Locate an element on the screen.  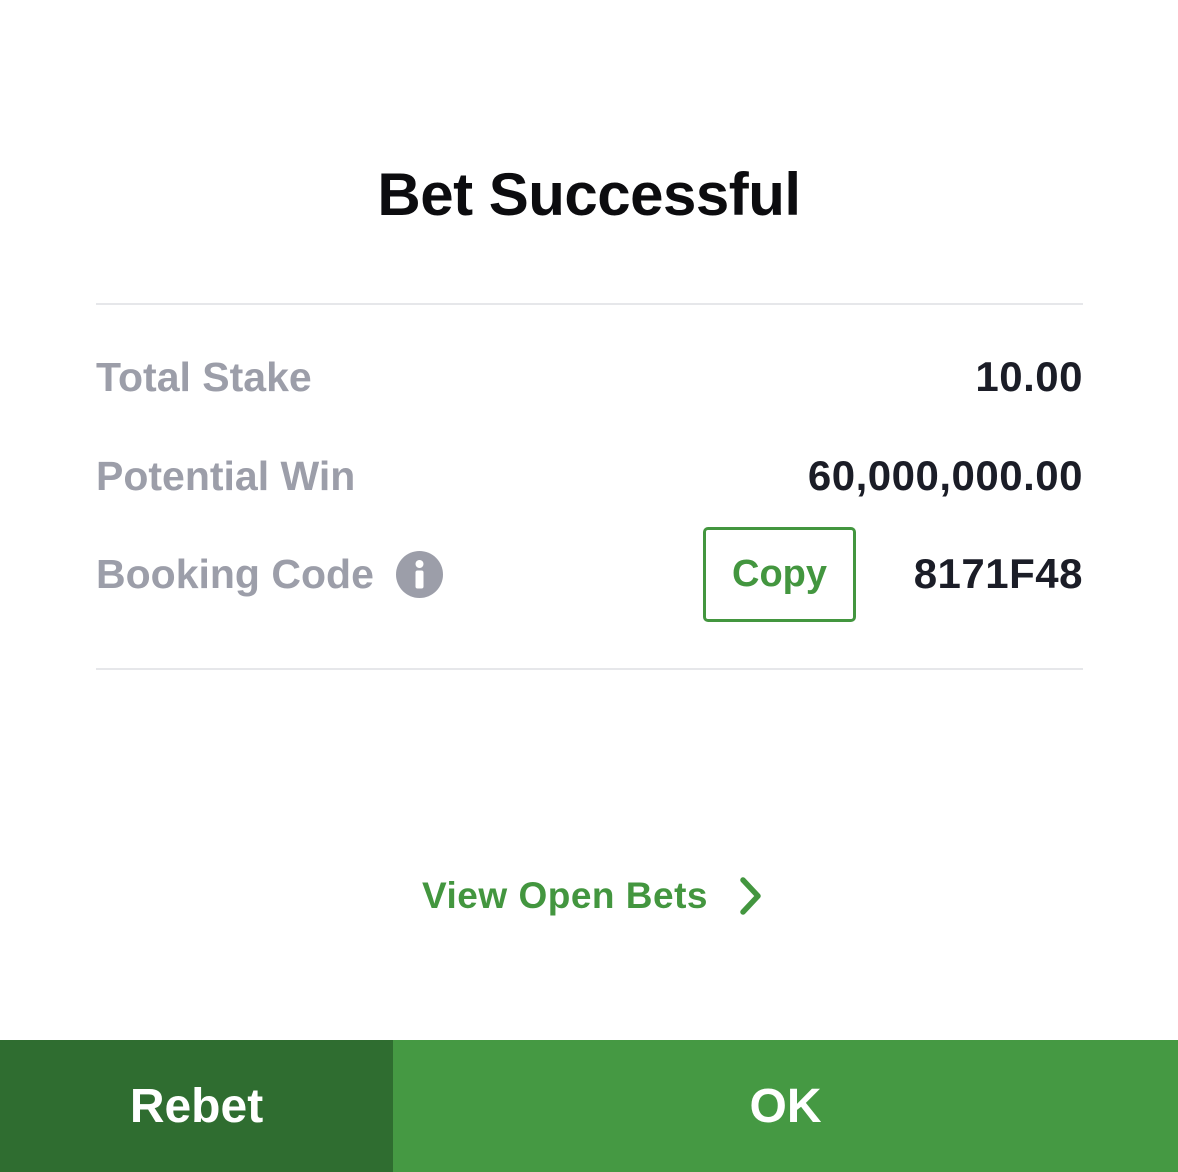
booking-code-label: Booking Code is located at coordinates (235, 574).